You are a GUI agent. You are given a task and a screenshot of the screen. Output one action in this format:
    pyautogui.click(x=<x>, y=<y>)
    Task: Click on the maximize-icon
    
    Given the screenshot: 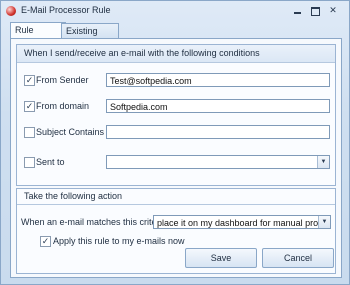 What is the action you would take?
    pyautogui.click(x=315, y=11)
    